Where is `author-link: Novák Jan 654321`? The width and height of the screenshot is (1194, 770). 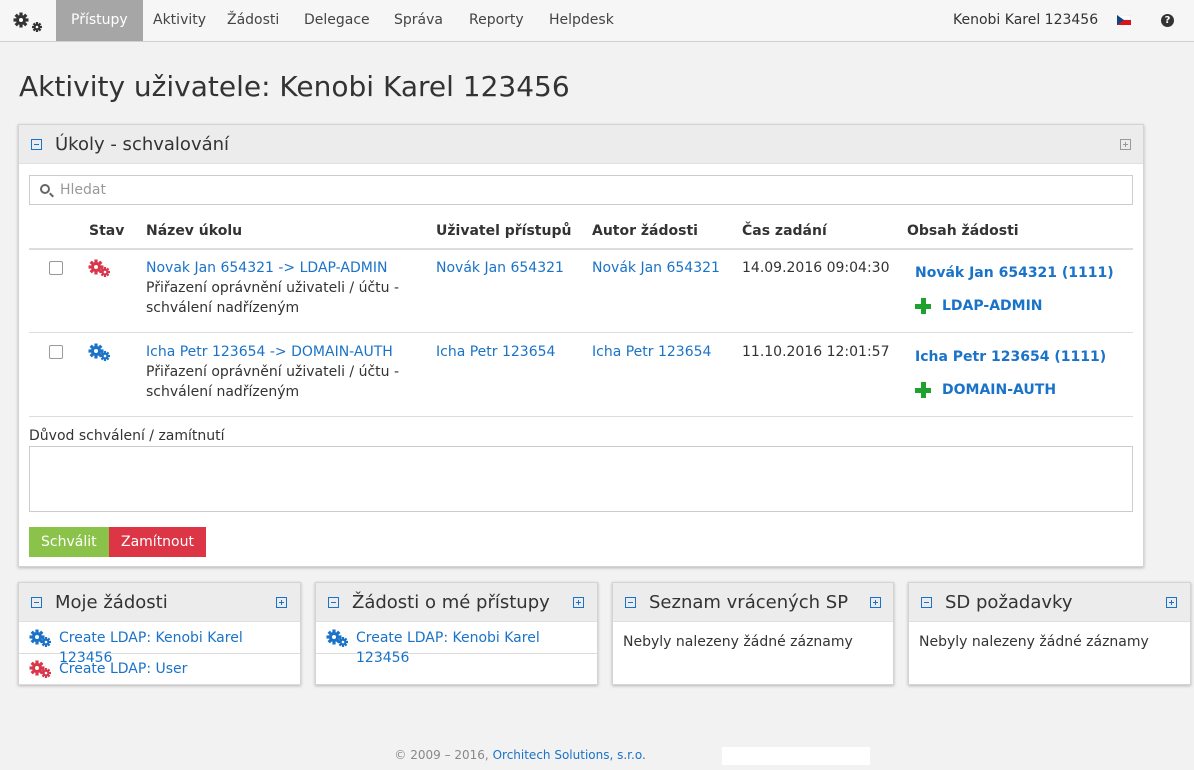 author-link: Novák Jan 654321 is located at coordinates (656, 268).